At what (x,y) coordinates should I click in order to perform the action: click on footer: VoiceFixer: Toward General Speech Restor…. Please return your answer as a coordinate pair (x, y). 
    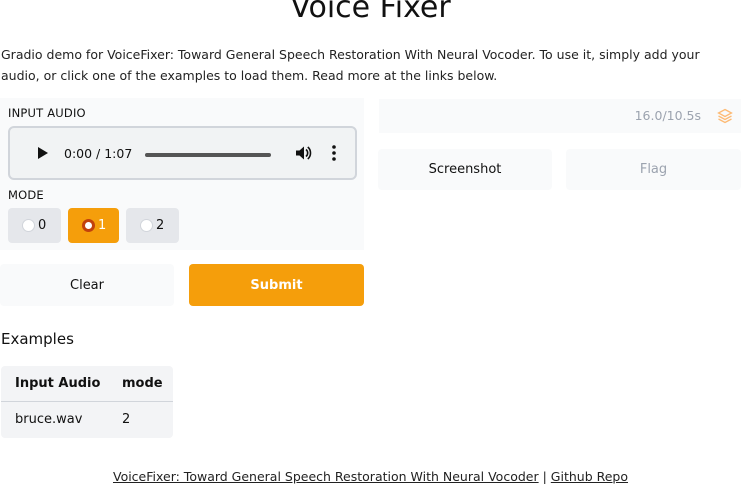
    Looking at the image, I should click on (370, 476).